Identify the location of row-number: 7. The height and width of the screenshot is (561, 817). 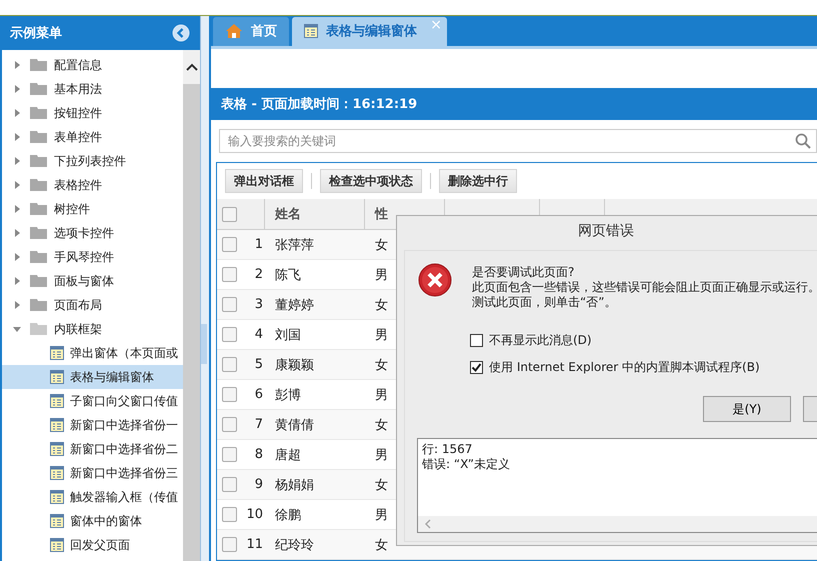
(258, 424).